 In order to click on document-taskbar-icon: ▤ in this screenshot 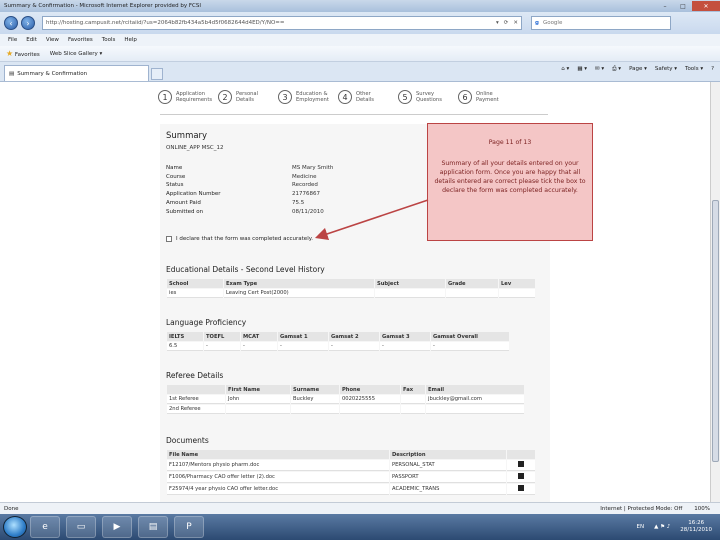, I will do `click(153, 527)`.